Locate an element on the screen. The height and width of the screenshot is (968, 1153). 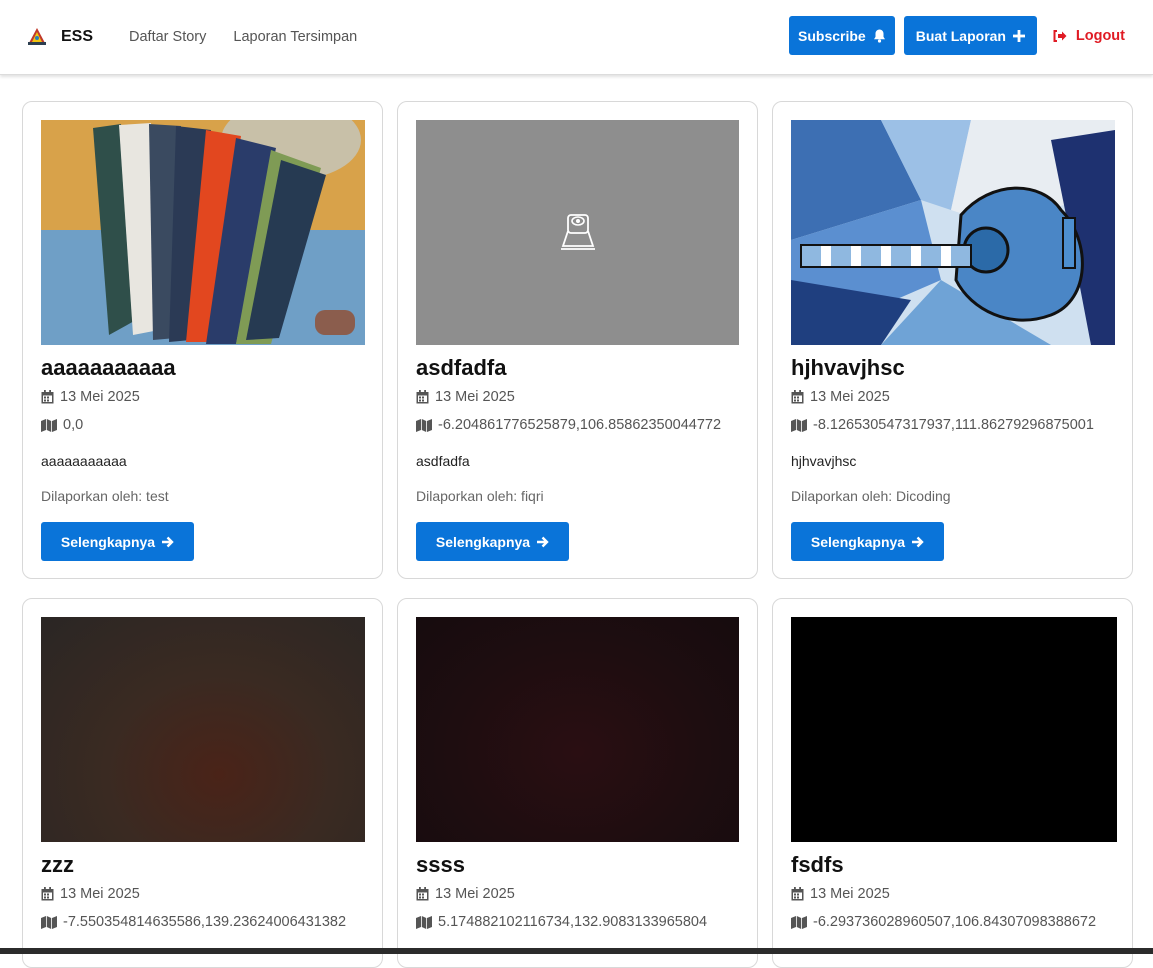
story-reporter: Dilaporkan oleh: Dicoding is located at coordinates (871, 496).